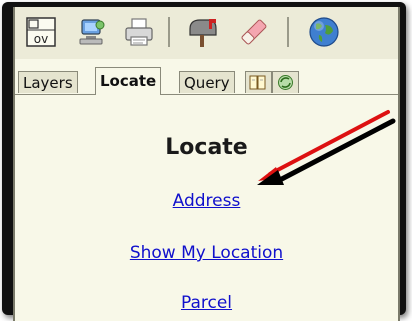  What do you see at coordinates (41, 39) in the screenshot?
I see `overview-label: ov` at bounding box center [41, 39].